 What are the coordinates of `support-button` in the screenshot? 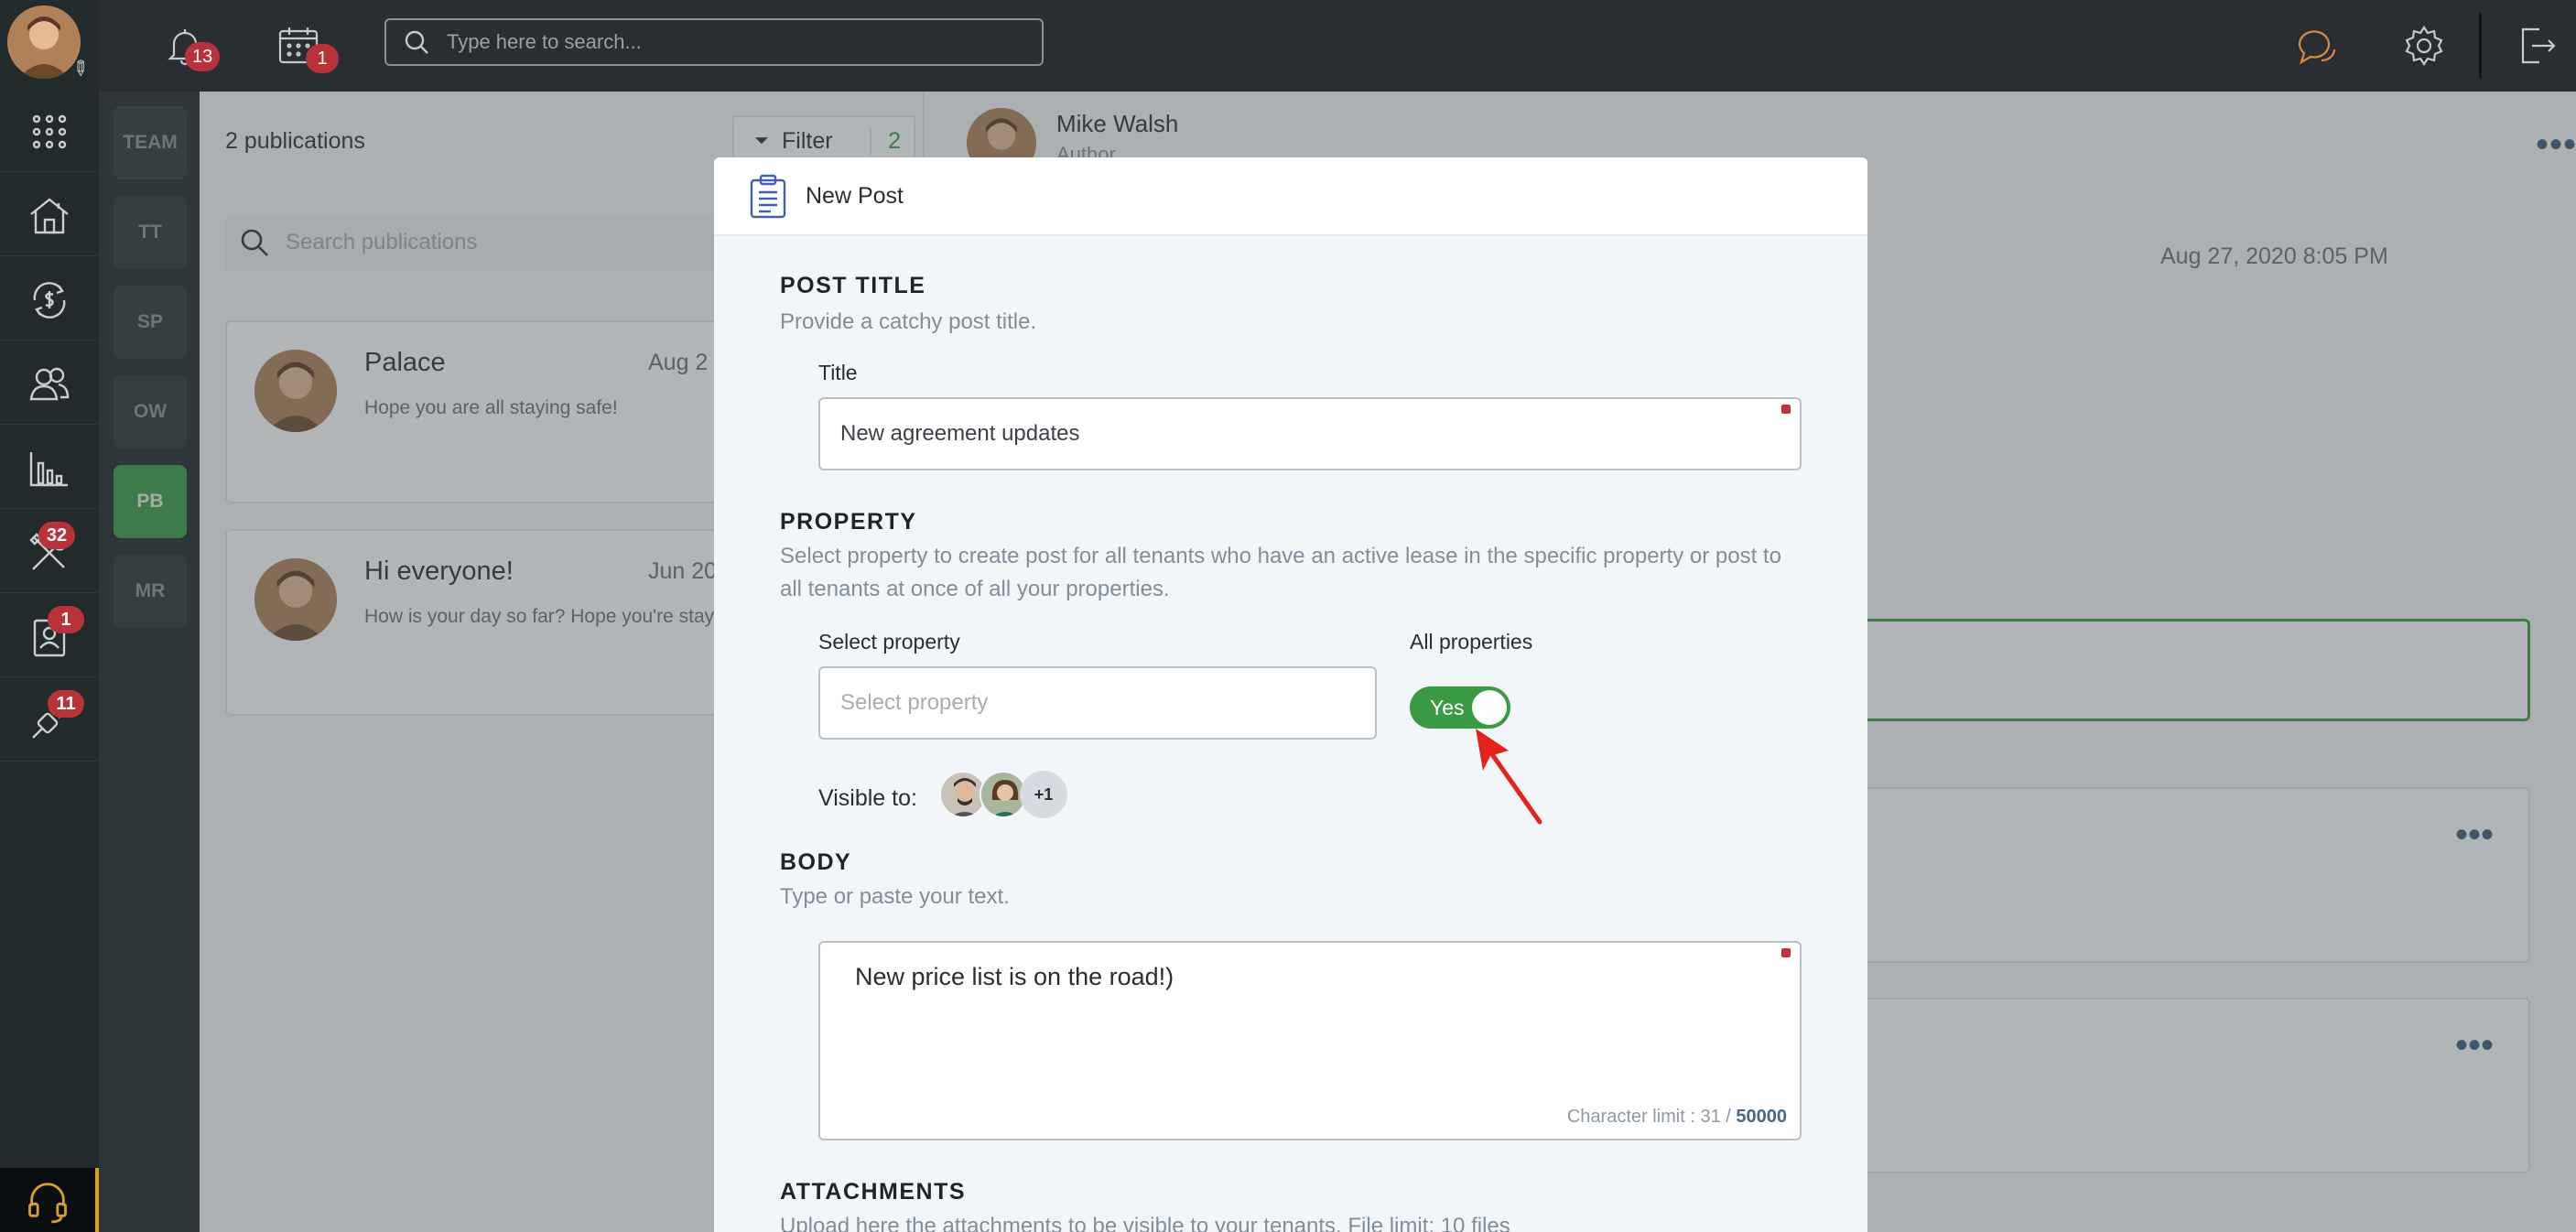 It's located at (50, 1200).